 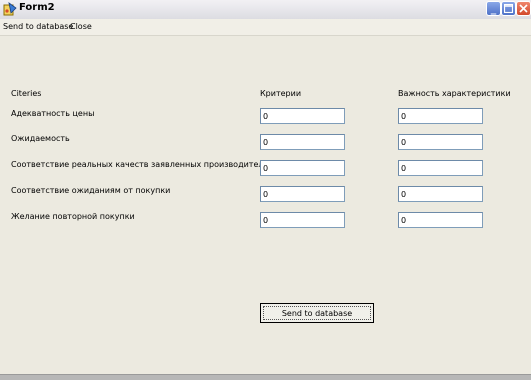 What do you see at coordinates (440, 116) in the screenshot?
I see `importance-input-price-adequacy` at bounding box center [440, 116].